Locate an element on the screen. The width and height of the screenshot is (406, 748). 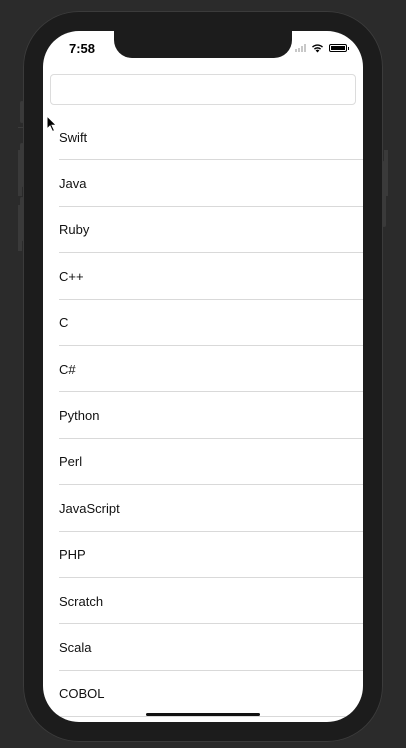
cellular-signal-icon is located at coordinates (300, 48).